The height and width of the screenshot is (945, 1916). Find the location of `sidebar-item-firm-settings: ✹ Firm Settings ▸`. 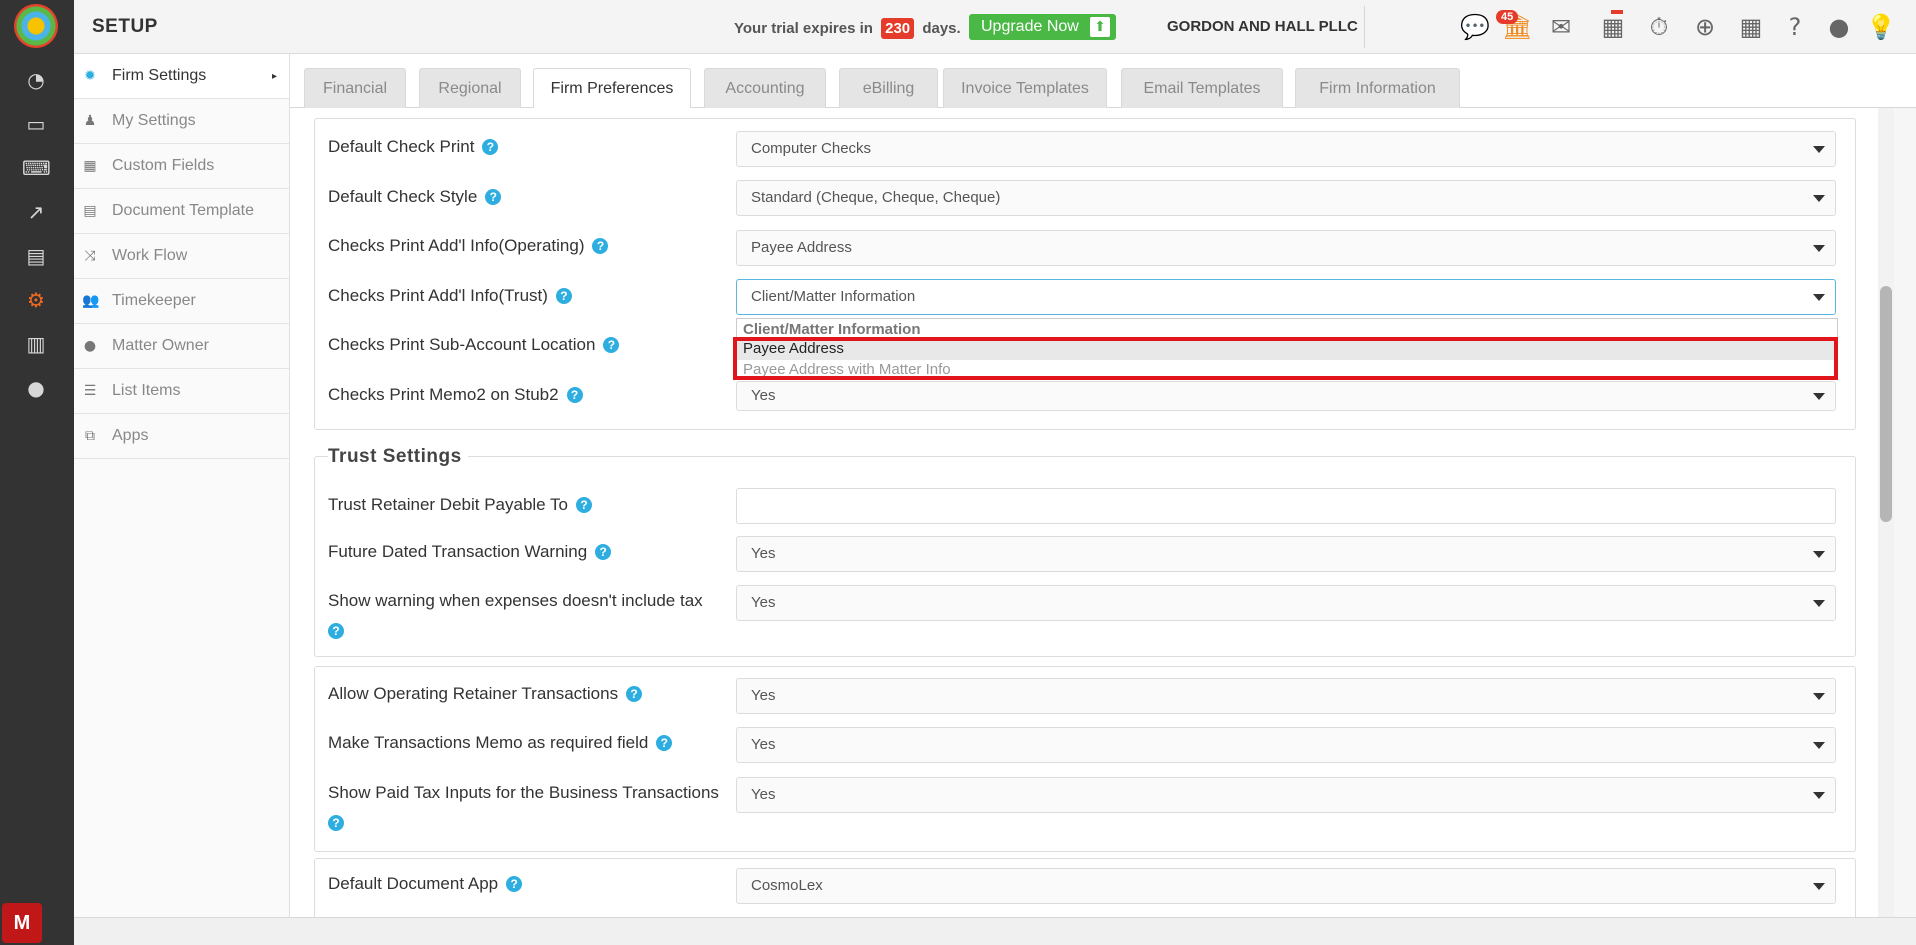

sidebar-item-firm-settings: ✹ Firm Settings ▸ is located at coordinates (181, 76).